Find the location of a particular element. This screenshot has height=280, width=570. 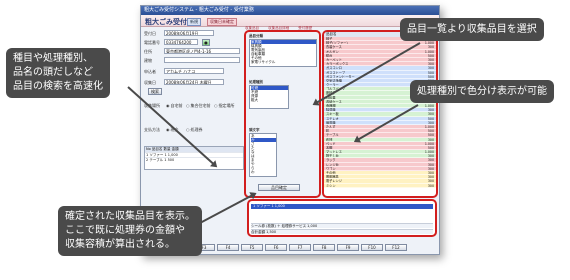

phone-label: 電話番号 is located at coordinates (152, 42).